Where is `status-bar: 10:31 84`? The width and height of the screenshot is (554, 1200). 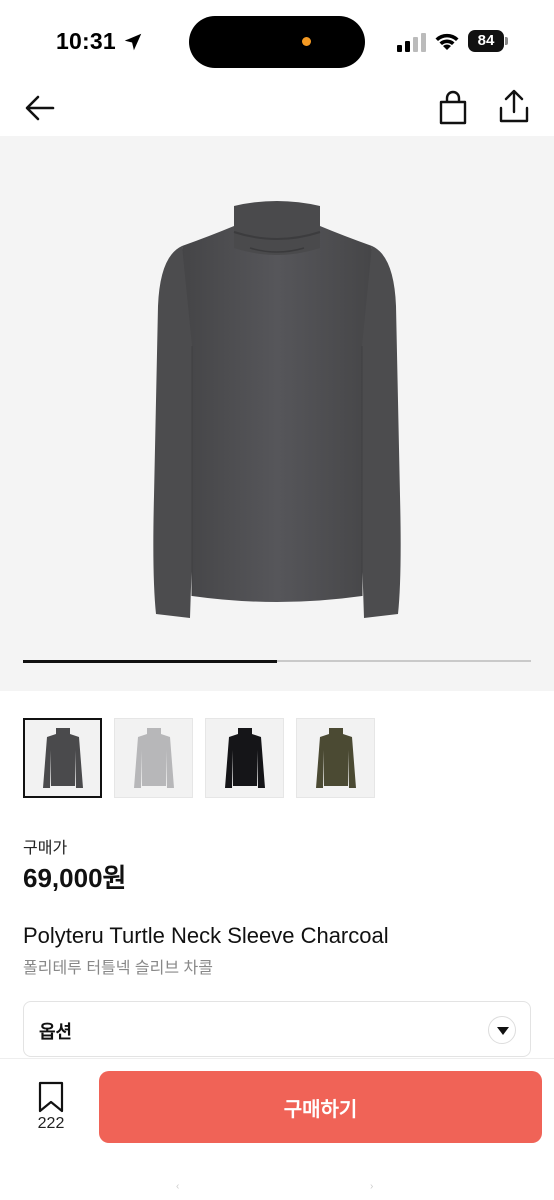
status-bar: 10:31 84 is located at coordinates (277, 40).